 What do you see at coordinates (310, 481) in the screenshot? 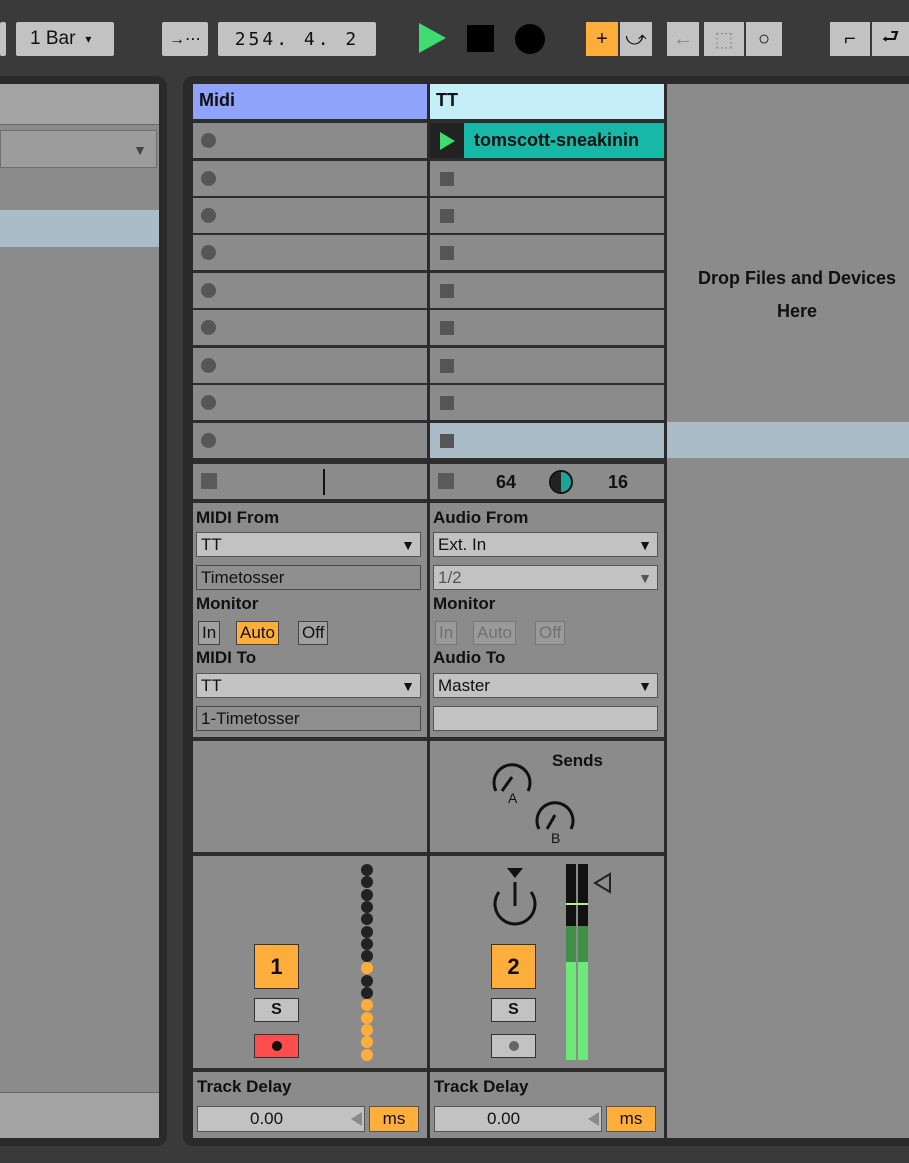
I see `clip-stop-row` at bounding box center [310, 481].